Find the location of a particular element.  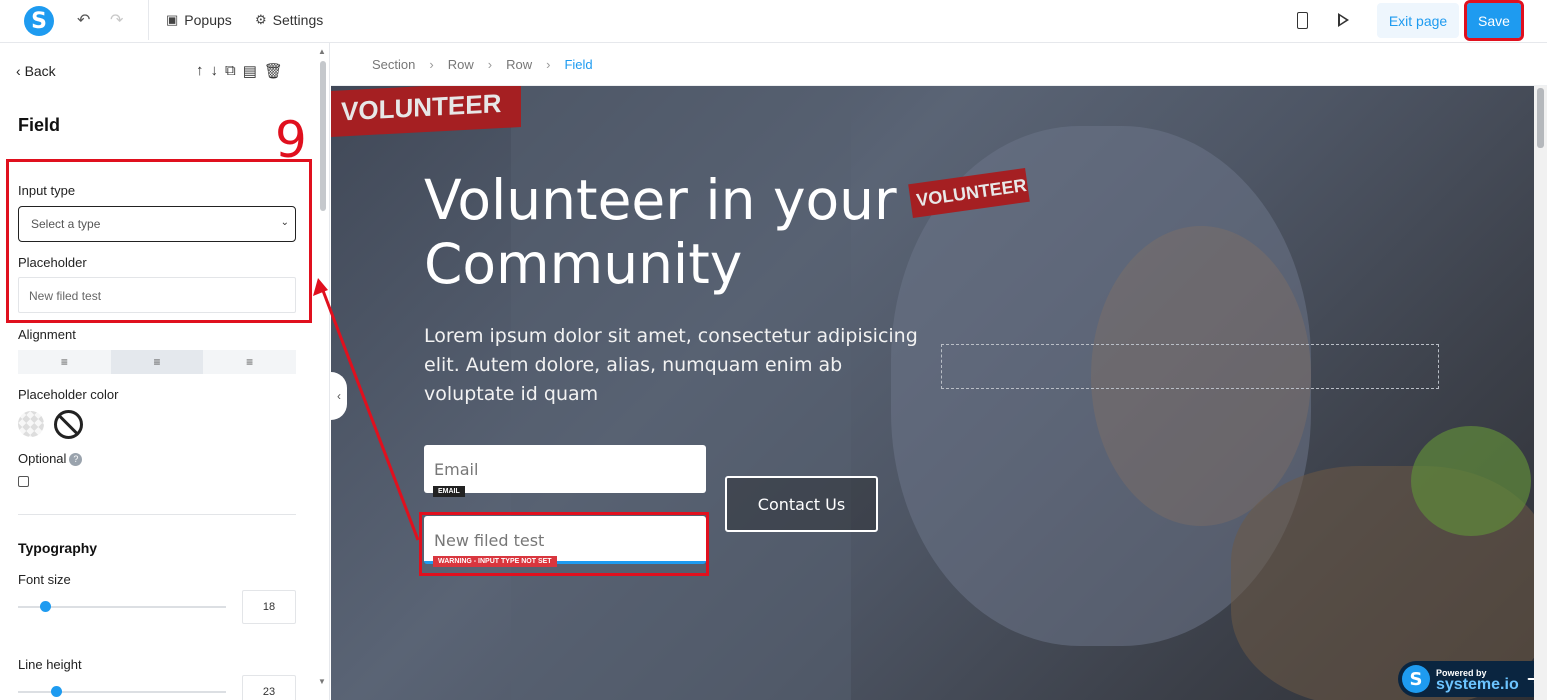

optional-text: Optional is located at coordinates (42, 458).